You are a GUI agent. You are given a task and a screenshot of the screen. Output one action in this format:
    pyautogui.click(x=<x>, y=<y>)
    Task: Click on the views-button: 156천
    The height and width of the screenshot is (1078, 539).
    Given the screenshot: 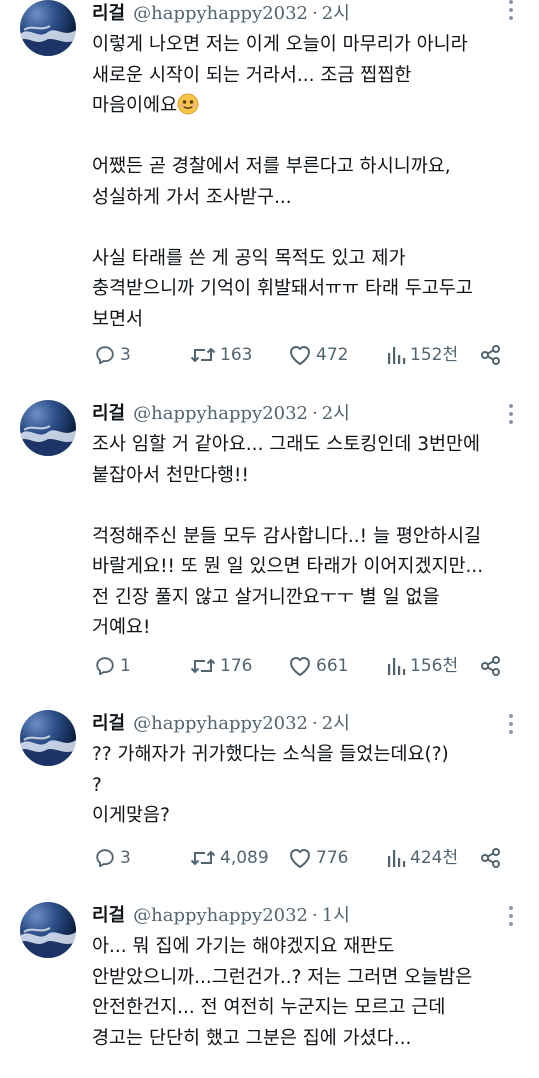 What is the action you would take?
    pyautogui.click(x=422, y=666)
    